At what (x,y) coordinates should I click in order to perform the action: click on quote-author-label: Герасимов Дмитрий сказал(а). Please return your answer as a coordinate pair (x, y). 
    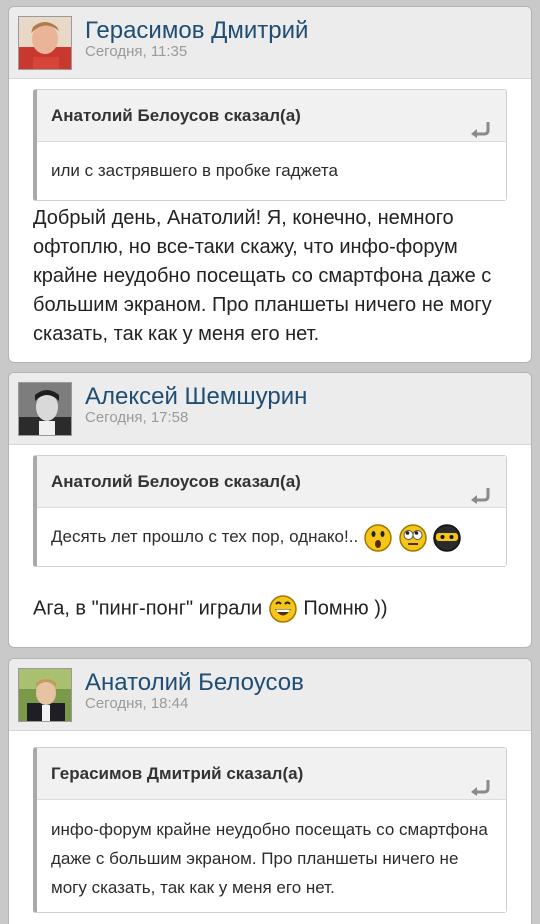
    Looking at the image, I should click on (177, 773).